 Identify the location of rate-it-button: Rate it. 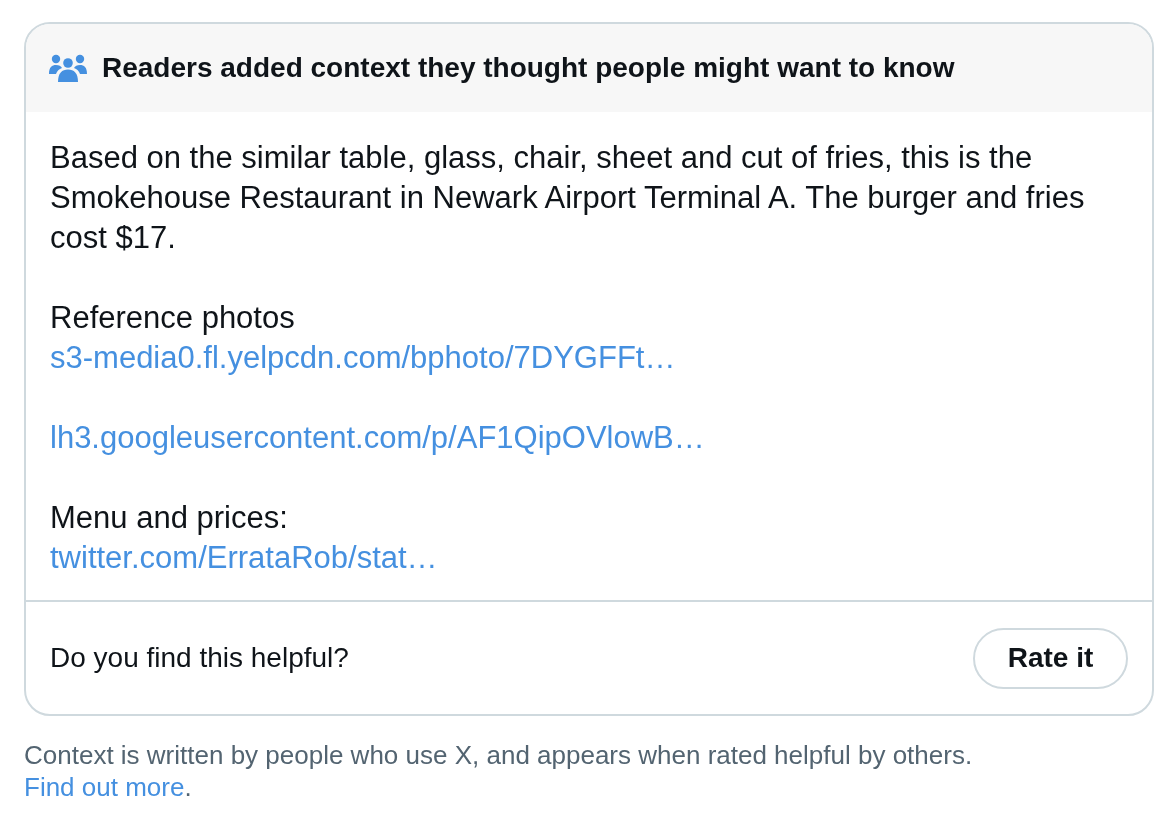
(1050, 658).